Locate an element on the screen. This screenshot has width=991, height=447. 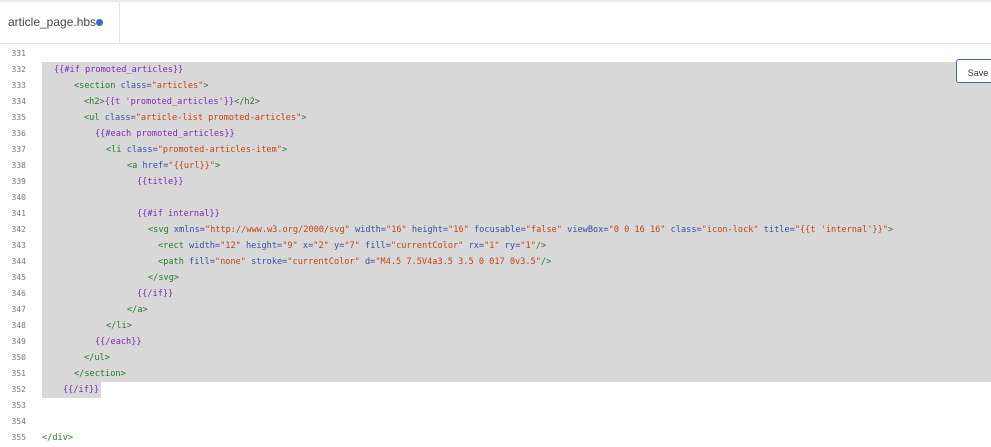
code-line: 347 </a> is located at coordinates (495, 310).